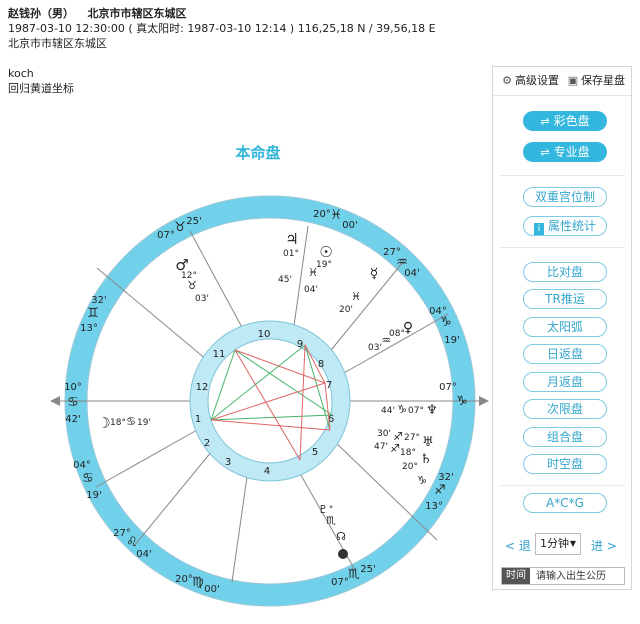 Image resolution: width=640 pixels, height=624 pixels. Describe the element at coordinates (558, 544) in the screenshot. I see `time-step-select: 1分钟 ▼` at that location.